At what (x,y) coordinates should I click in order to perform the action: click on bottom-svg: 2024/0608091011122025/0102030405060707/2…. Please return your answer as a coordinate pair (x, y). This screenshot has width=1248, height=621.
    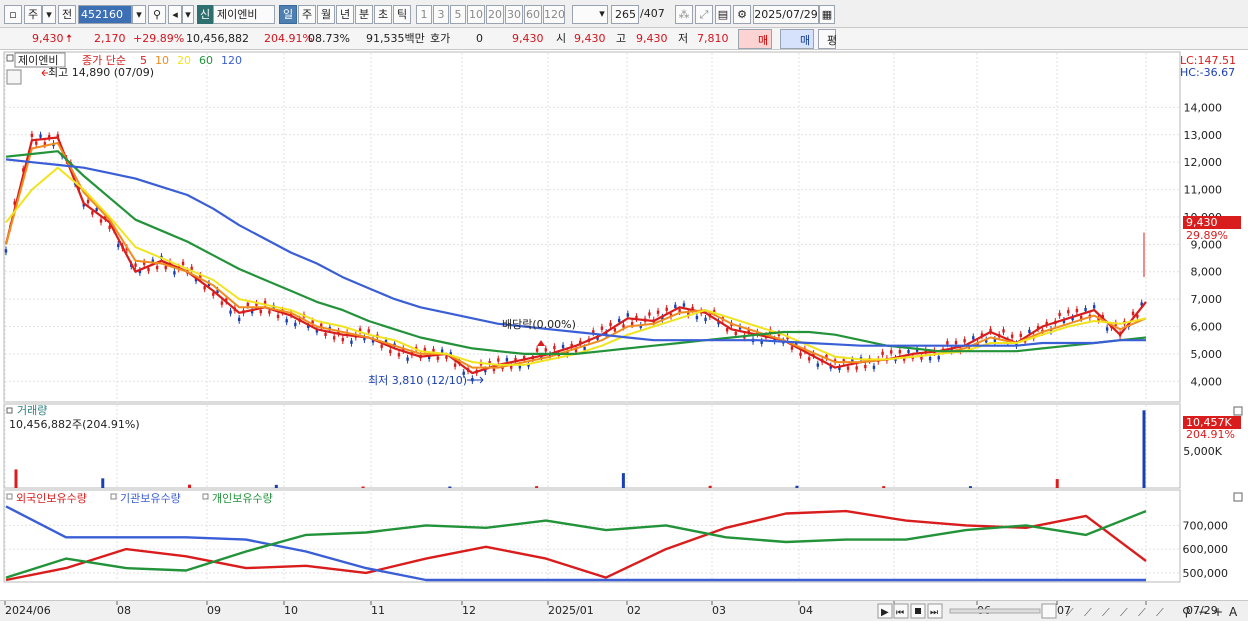
    Looking at the image, I should click on (621, 610).